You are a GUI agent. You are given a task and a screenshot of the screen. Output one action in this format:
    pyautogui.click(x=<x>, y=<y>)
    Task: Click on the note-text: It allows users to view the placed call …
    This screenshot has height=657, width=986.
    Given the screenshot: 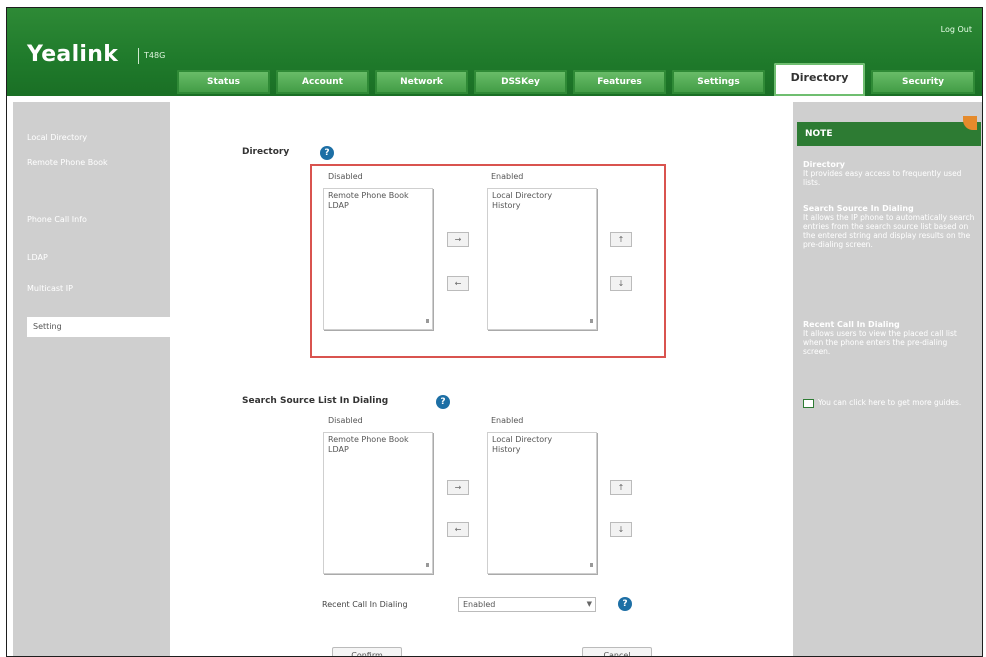 What is the action you would take?
    pyautogui.click(x=880, y=342)
    